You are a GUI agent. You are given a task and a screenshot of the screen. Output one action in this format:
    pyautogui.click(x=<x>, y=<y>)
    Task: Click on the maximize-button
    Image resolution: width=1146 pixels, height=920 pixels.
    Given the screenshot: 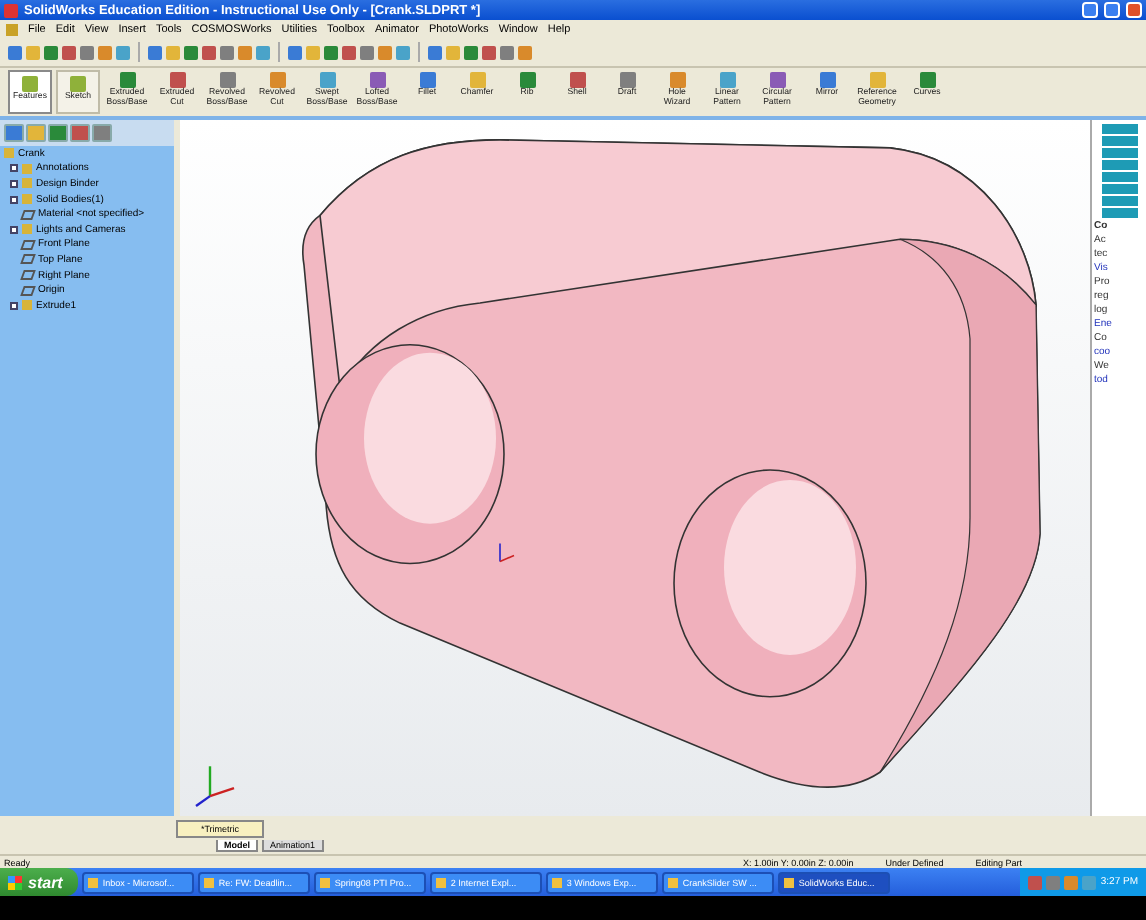 What is the action you would take?
    pyautogui.click(x=1112, y=10)
    